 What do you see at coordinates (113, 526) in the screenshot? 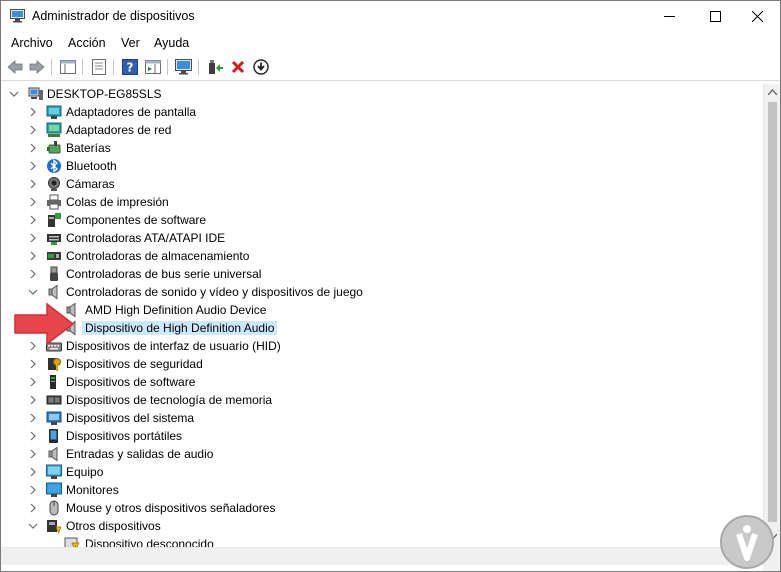
I see `tree-item-label: Otros dispositivos` at bounding box center [113, 526].